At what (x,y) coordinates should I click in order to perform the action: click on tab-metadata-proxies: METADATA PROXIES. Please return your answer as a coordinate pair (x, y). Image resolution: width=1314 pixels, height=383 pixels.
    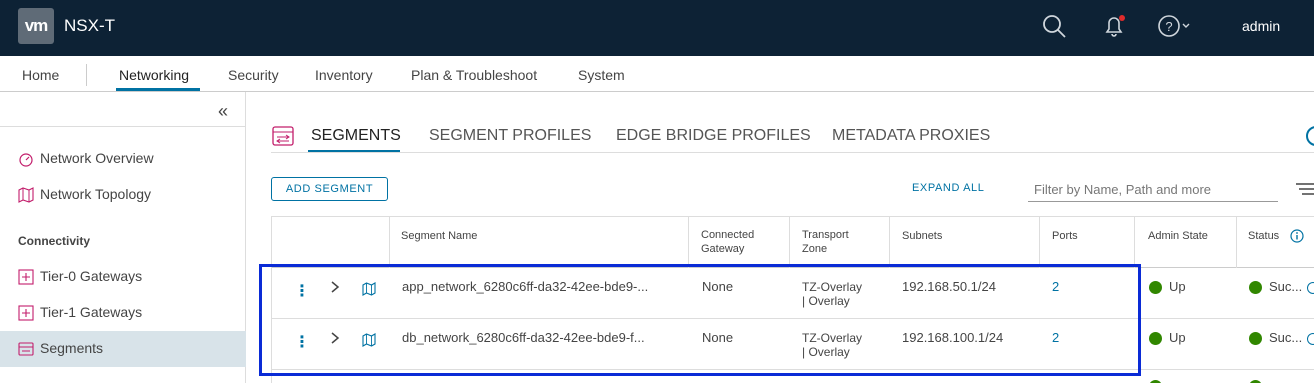
    Looking at the image, I should click on (911, 136).